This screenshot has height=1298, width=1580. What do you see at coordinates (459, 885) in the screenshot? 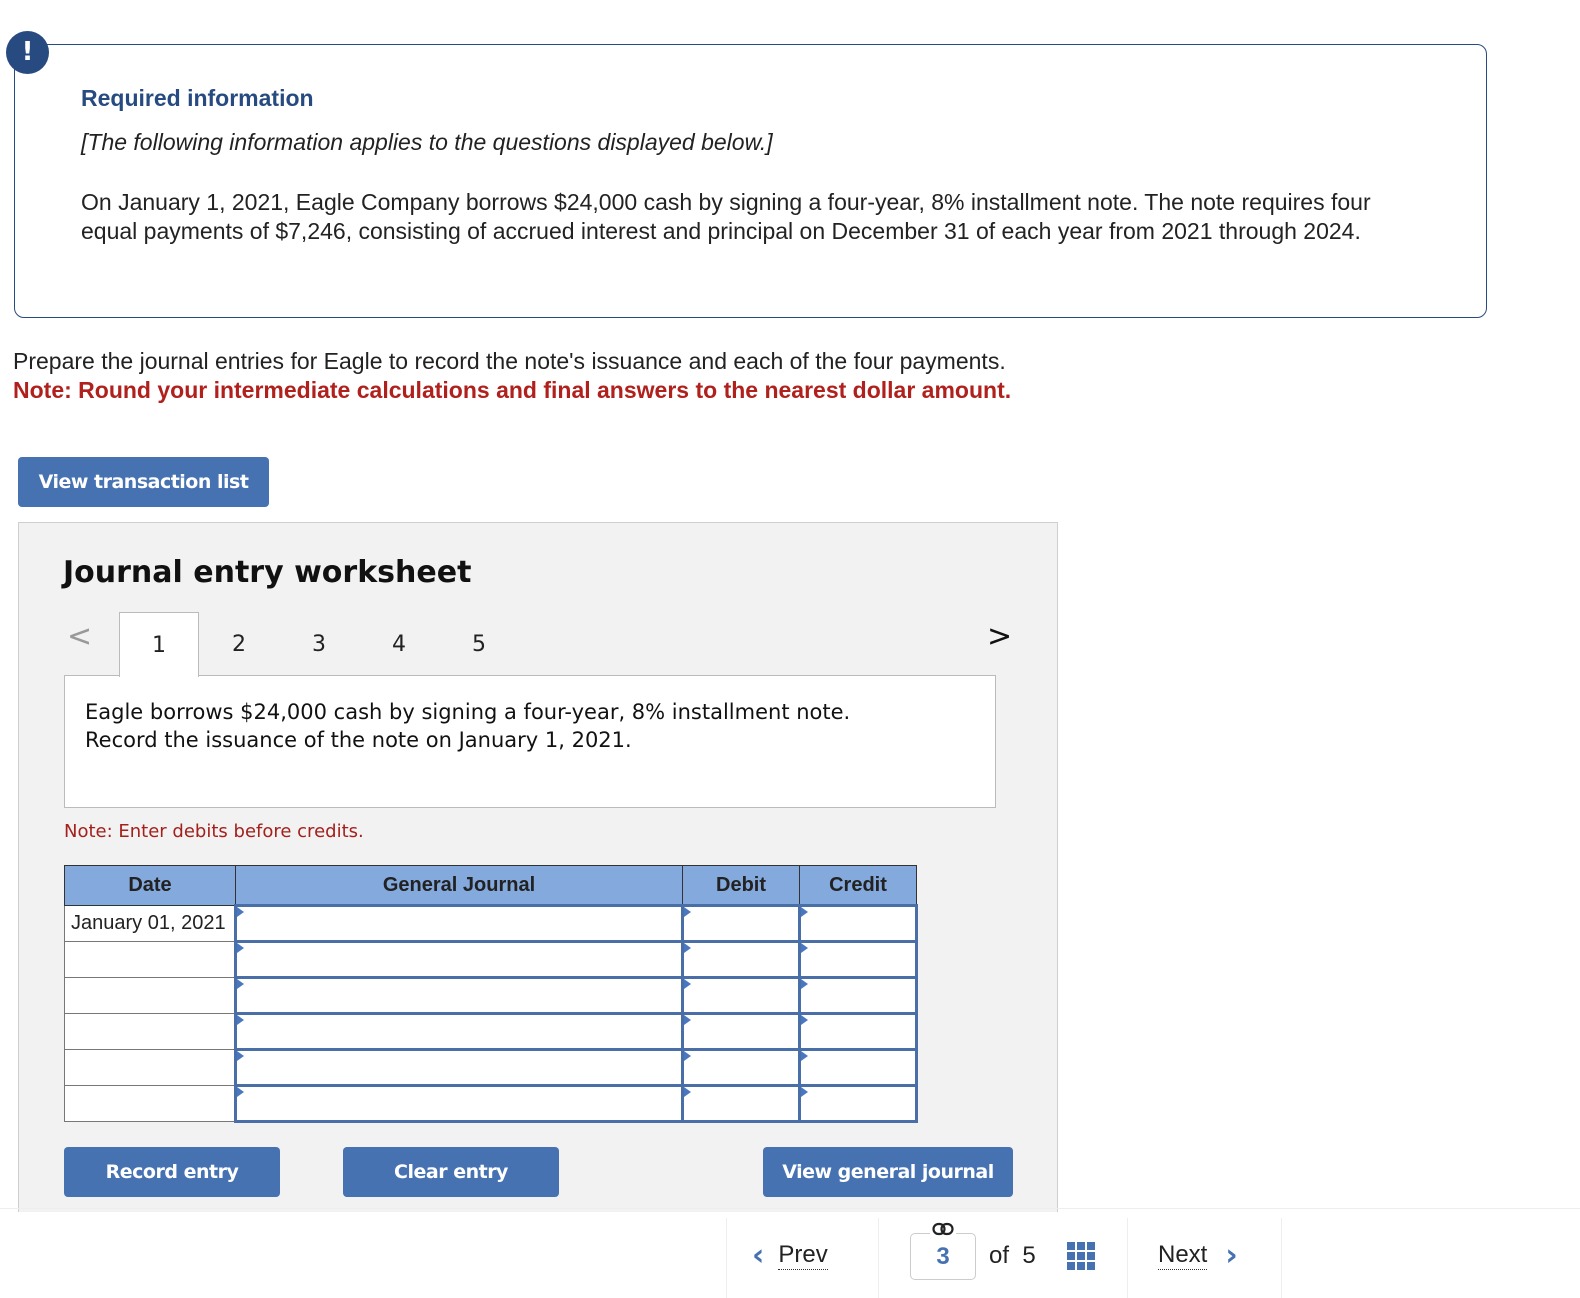
I see `header-general-journal: General Journal` at bounding box center [459, 885].